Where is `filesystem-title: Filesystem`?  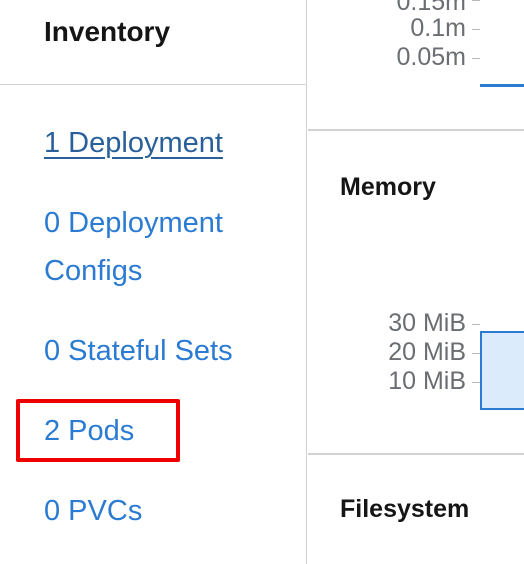
filesystem-title: Filesystem is located at coordinates (405, 509).